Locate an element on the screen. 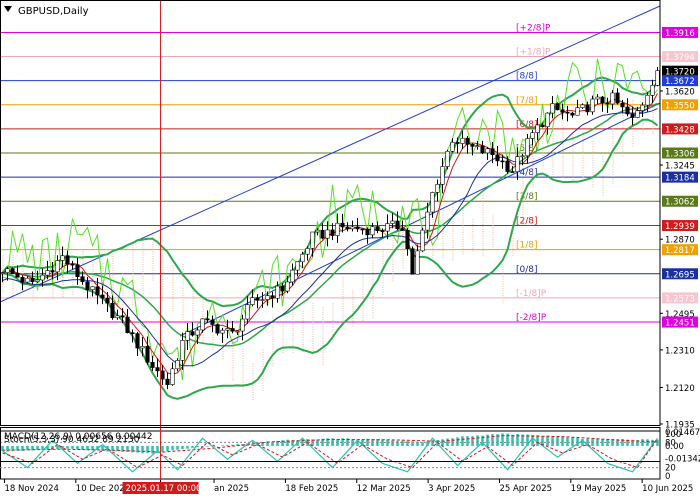 The width and height of the screenshot is (700, 500). time-axis-label: 25 Apr 2025 is located at coordinates (525, 489).